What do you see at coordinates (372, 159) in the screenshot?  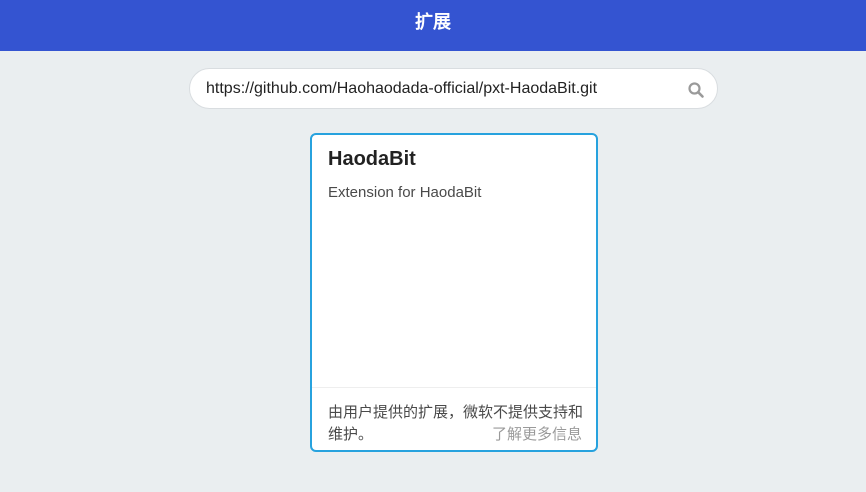 I see `extension-title: HaodaBit` at bounding box center [372, 159].